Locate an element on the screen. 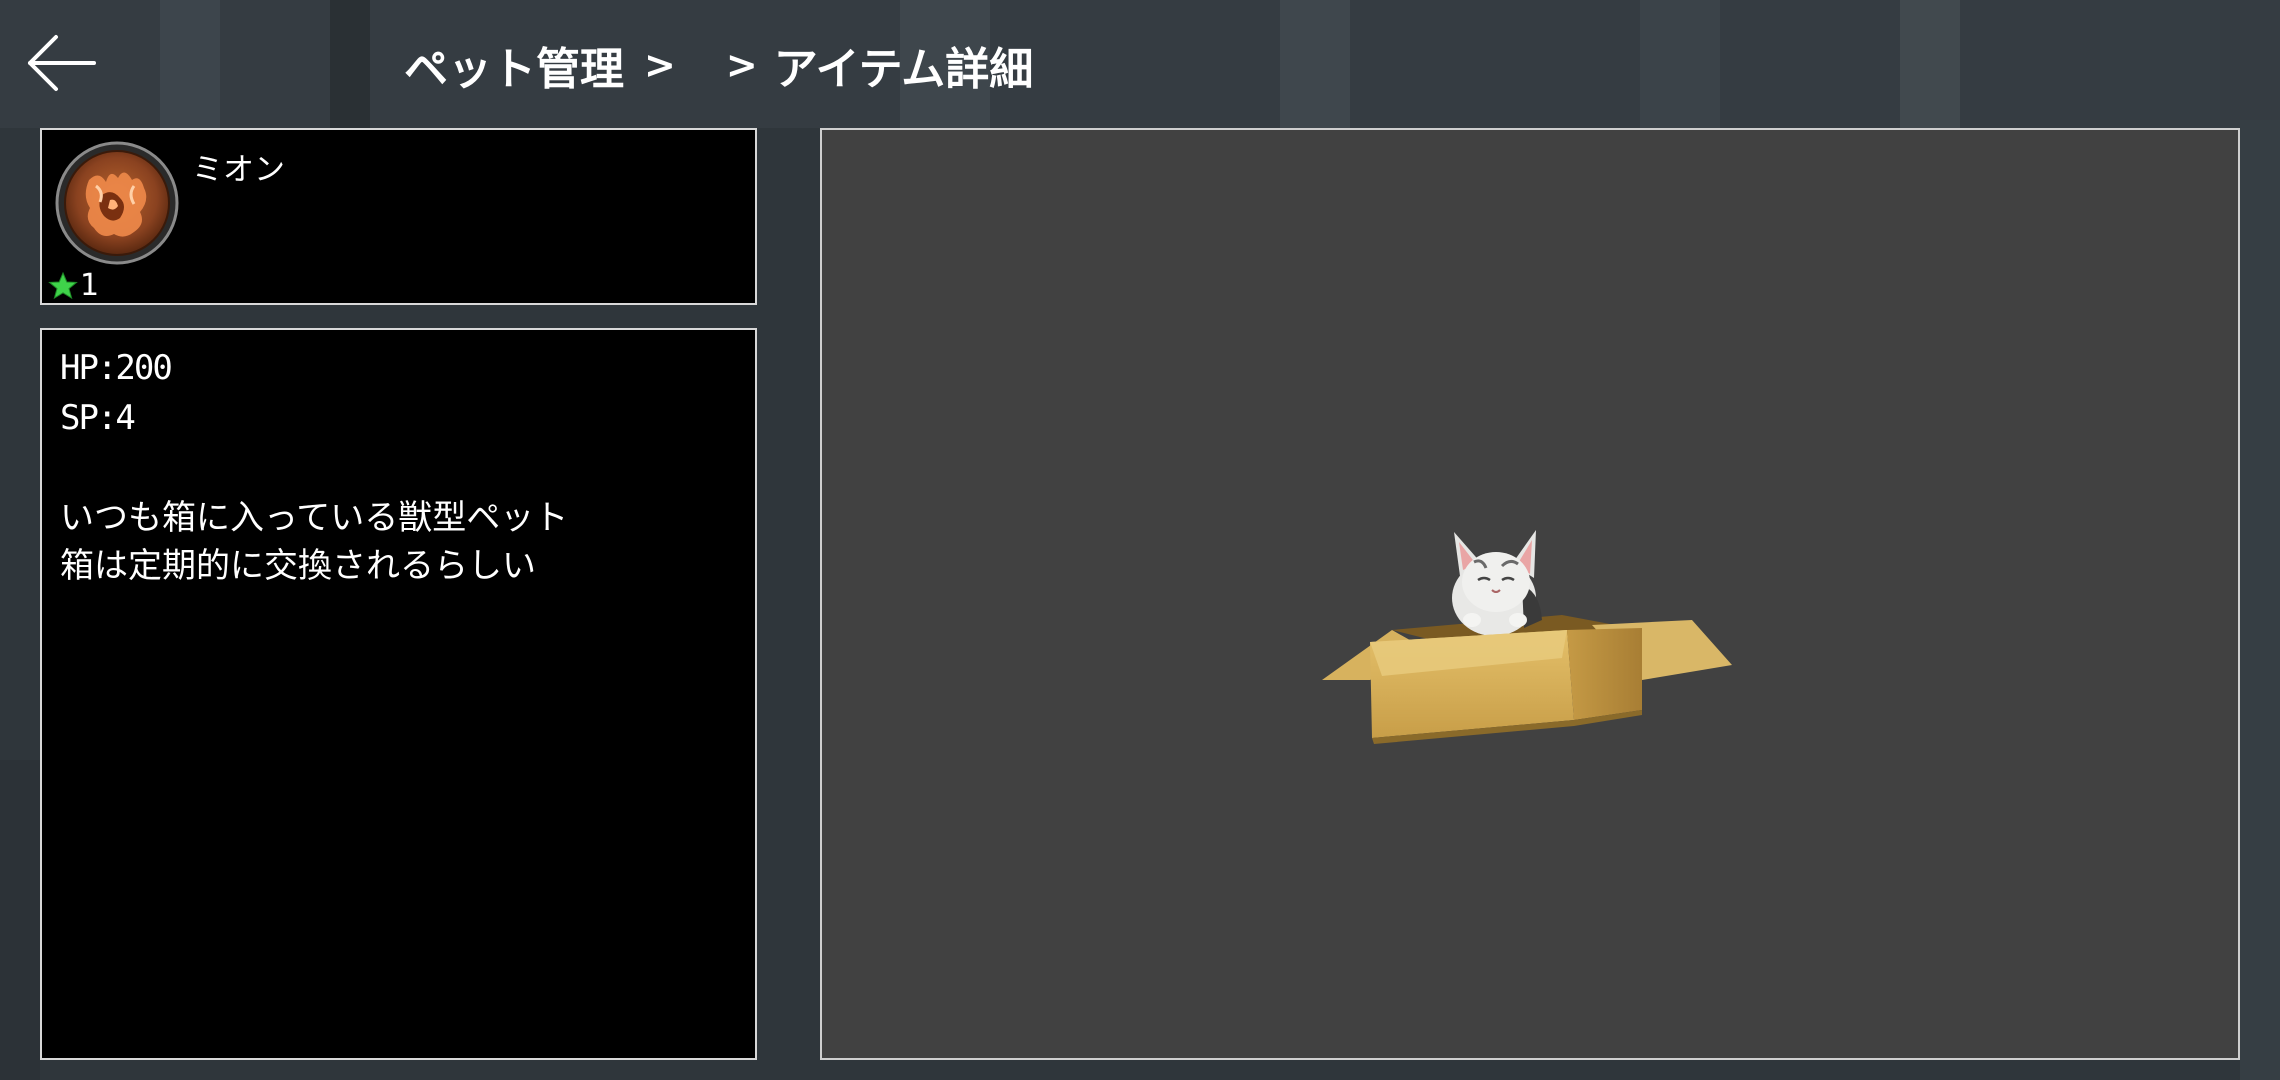 Image resolution: width=2280 pixels, height=1080 pixels. back-button is located at coordinates (62, 63).